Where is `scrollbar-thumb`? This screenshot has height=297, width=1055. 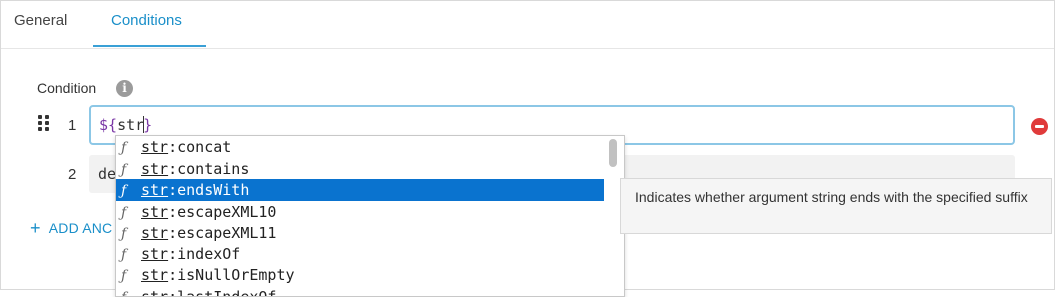 scrollbar-thumb is located at coordinates (613, 153).